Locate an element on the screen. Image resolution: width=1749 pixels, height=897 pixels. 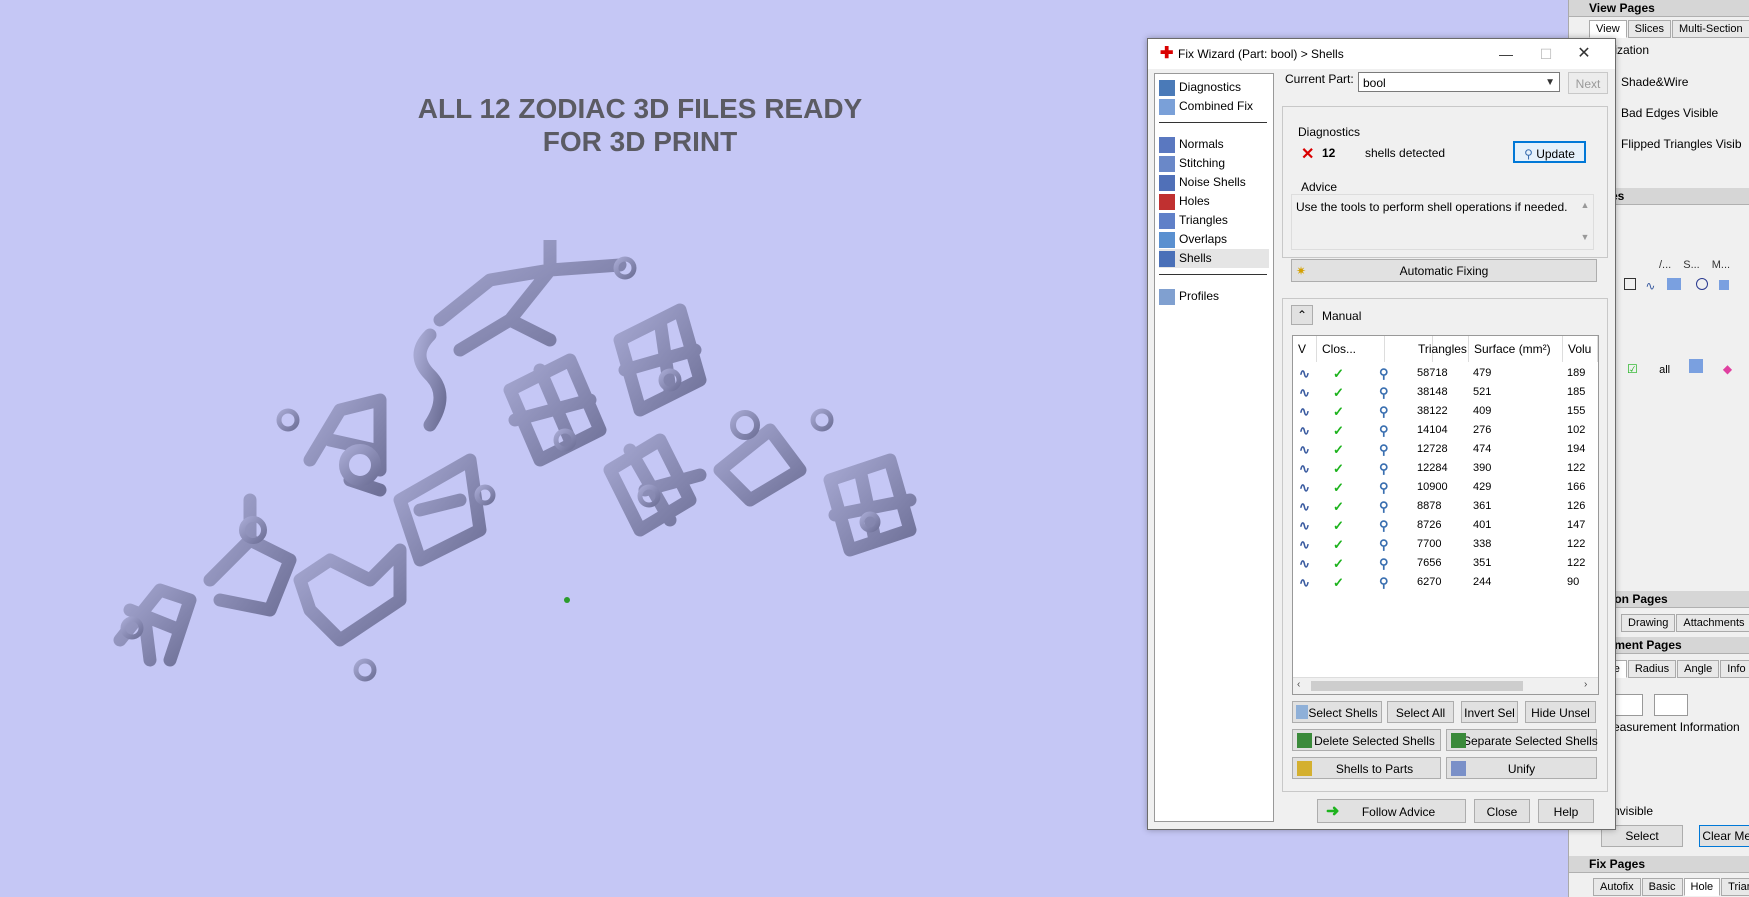
table-horizontal-scrollbar: ‹ › is located at coordinates (1445, 685).